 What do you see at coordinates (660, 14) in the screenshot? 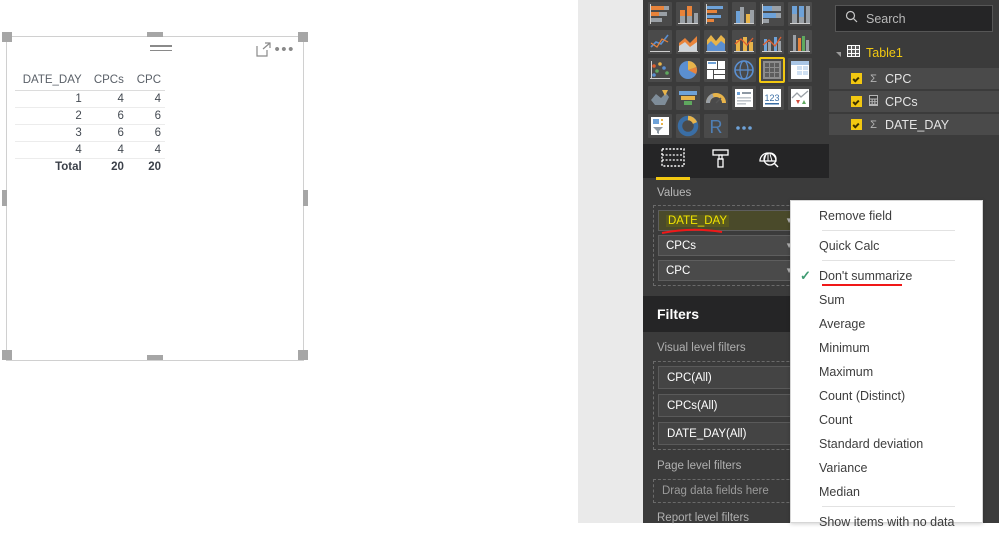
I see `stacked-bar-chart-icon` at bounding box center [660, 14].